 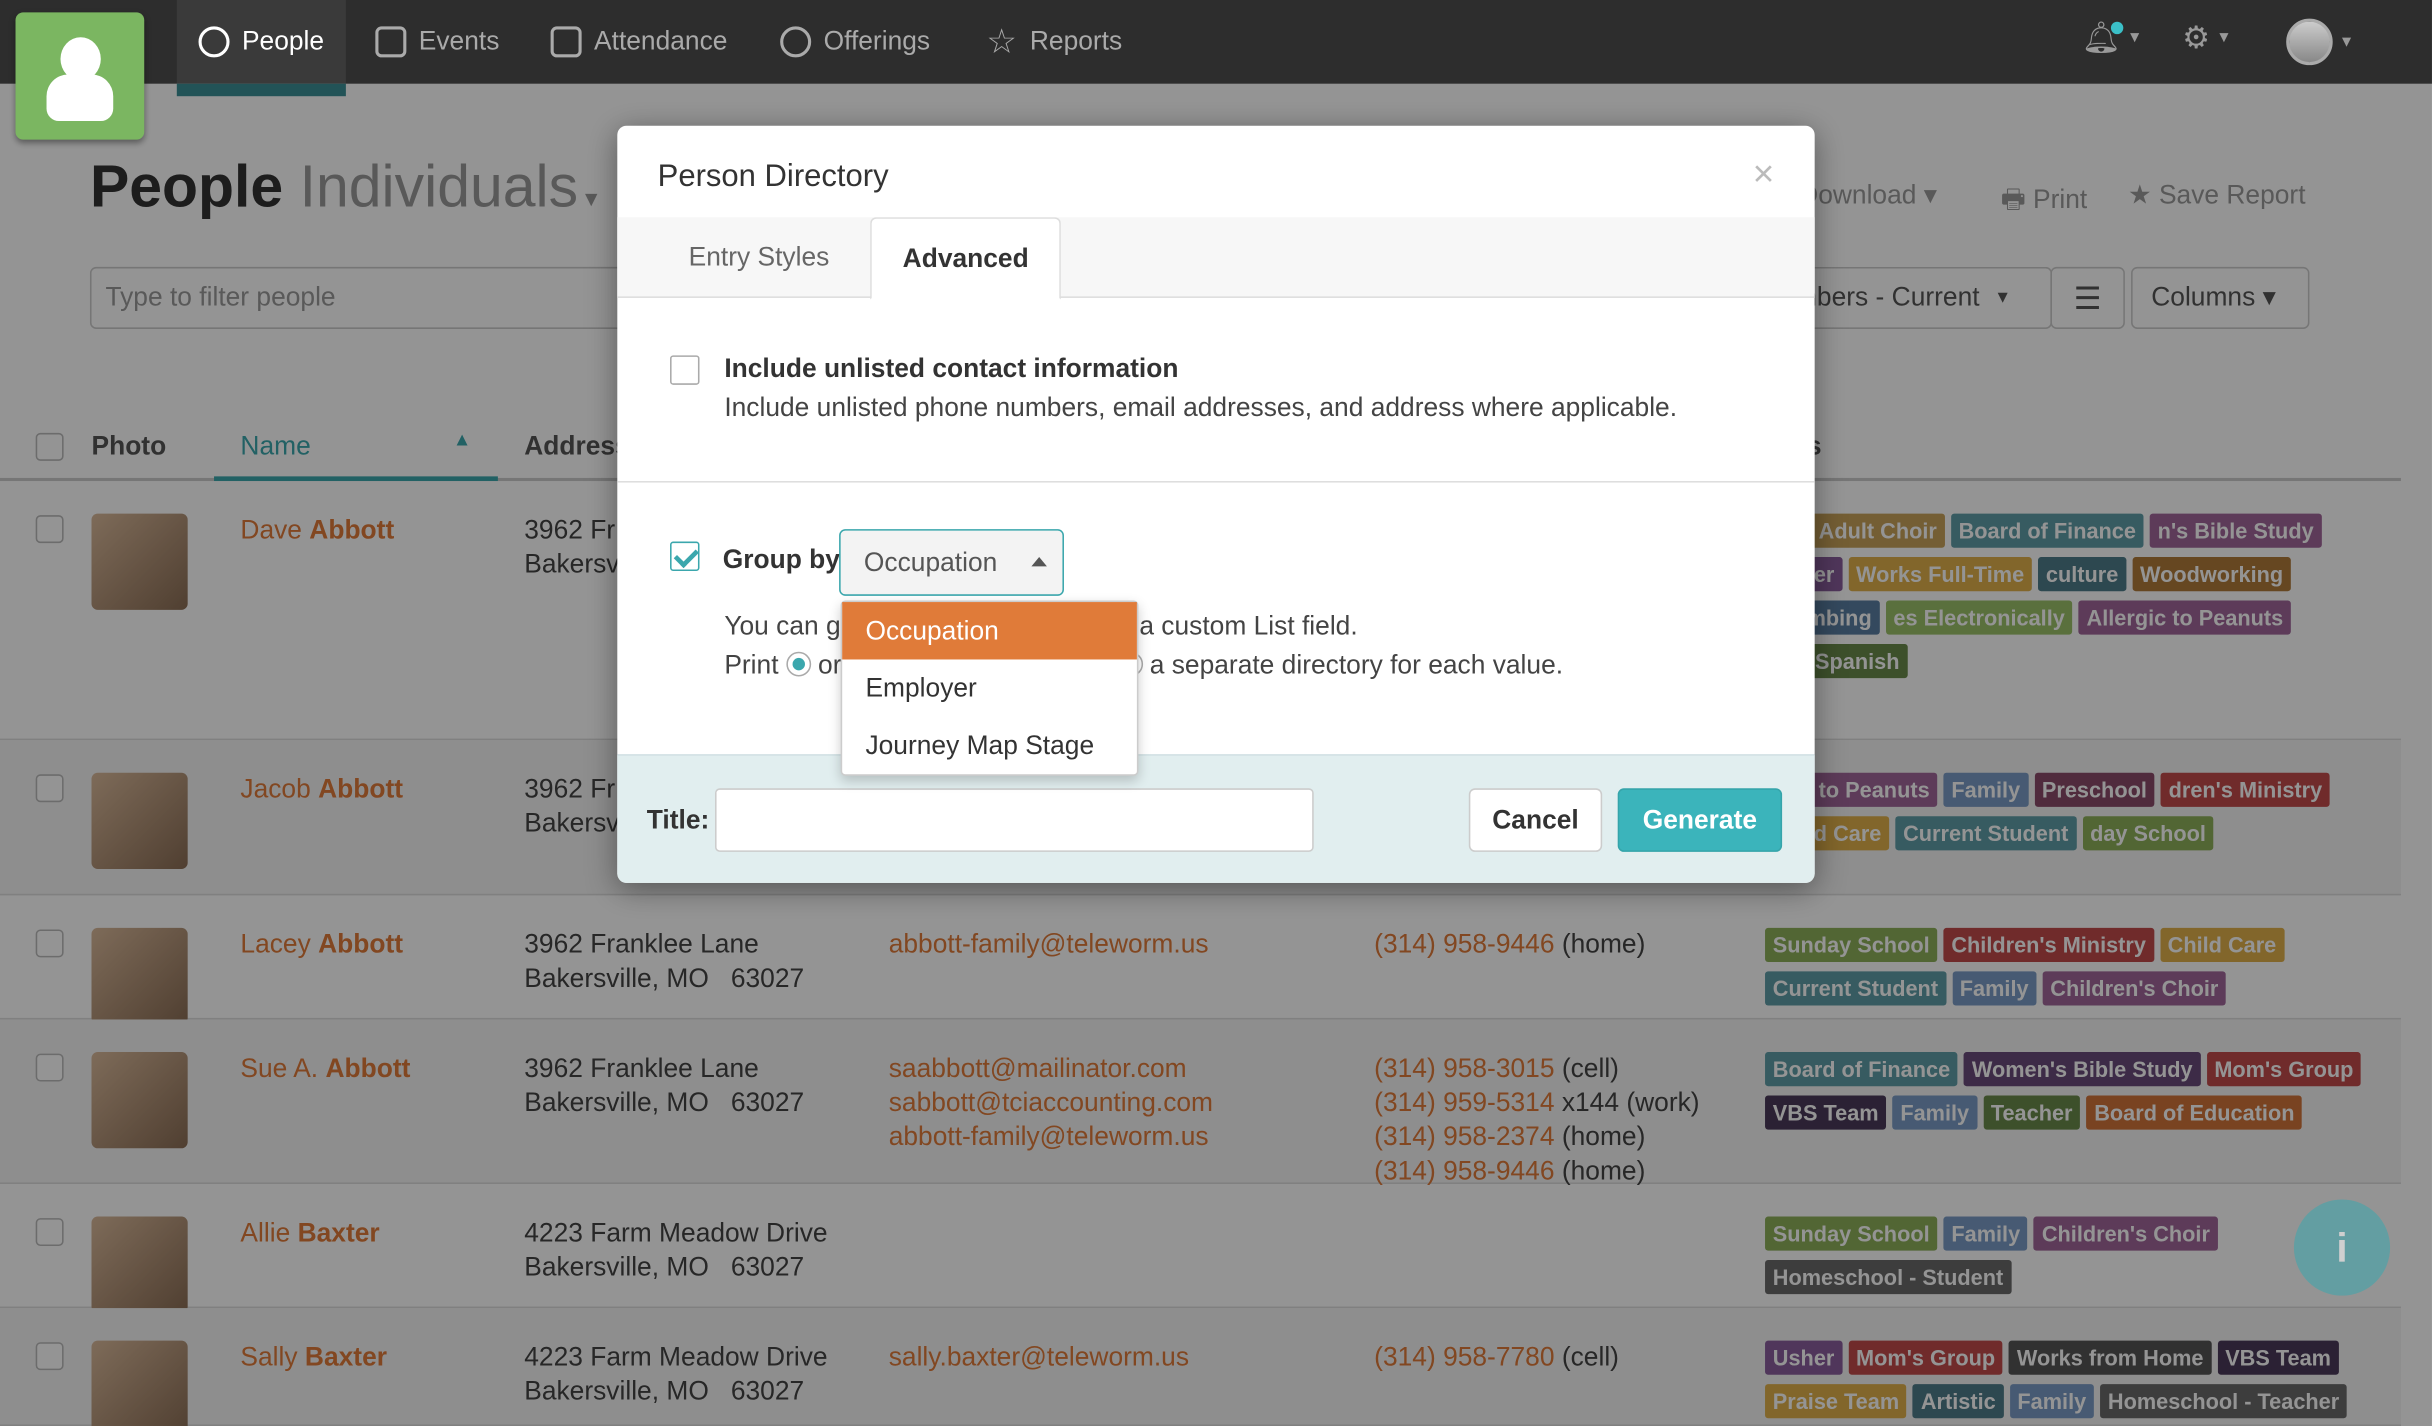 I want to click on include-unlisted-title: Include unlisted contact information, so click(x=951, y=368).